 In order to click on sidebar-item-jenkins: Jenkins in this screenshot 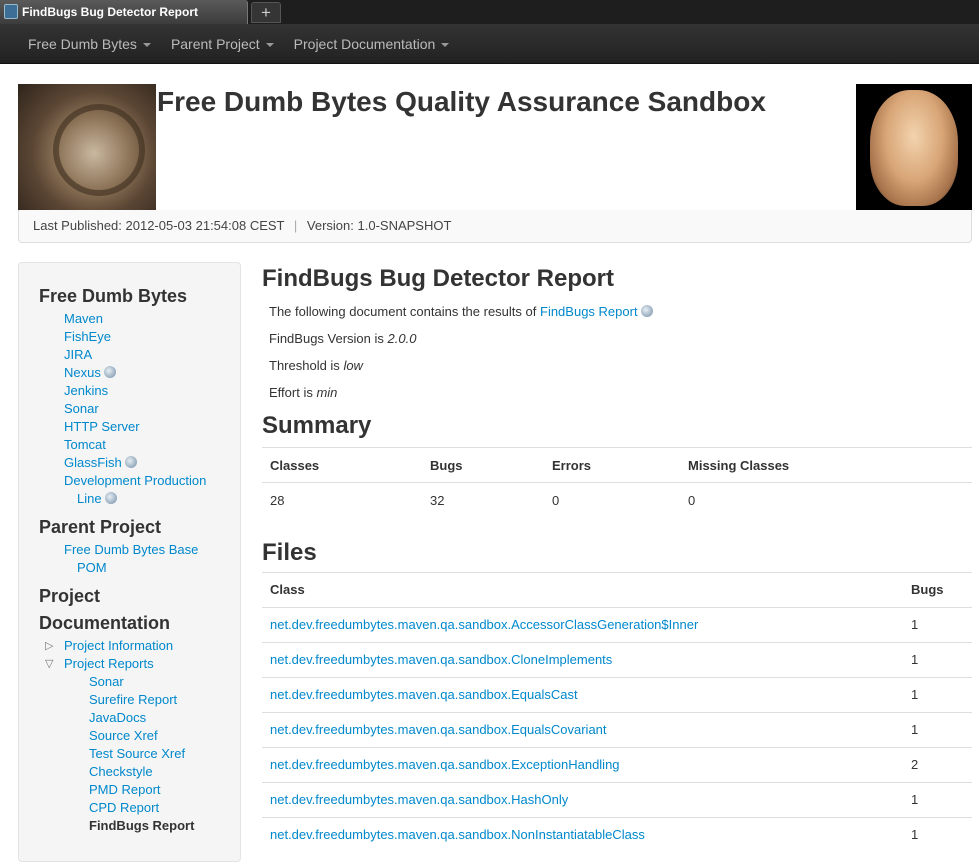, I will do `click(86, 390)`.